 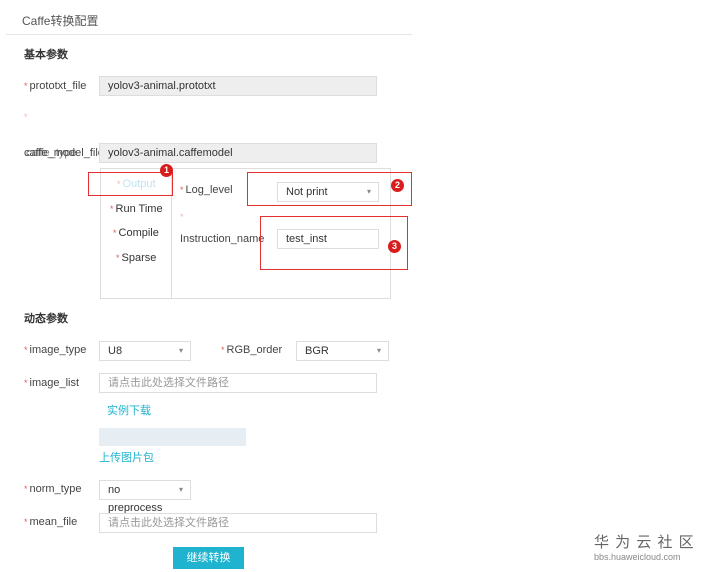 What do you see at coordinates (238, 383) in the screenshot?
I see `image-list-input: 请点击此处选择文件路径` at bounding box center [238, 383].